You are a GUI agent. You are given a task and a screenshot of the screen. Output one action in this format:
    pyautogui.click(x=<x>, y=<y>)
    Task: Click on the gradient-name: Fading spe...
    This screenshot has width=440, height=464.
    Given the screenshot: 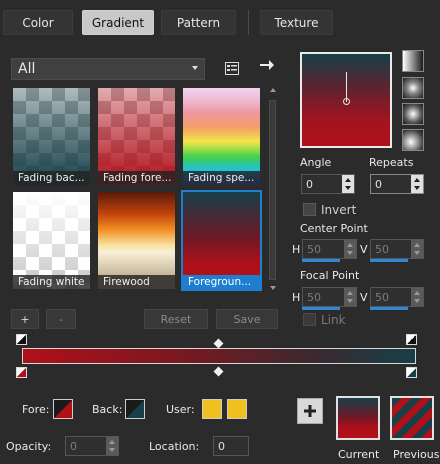 What is the action you would take?
    pyautogui.click(x=221, y=178)
    